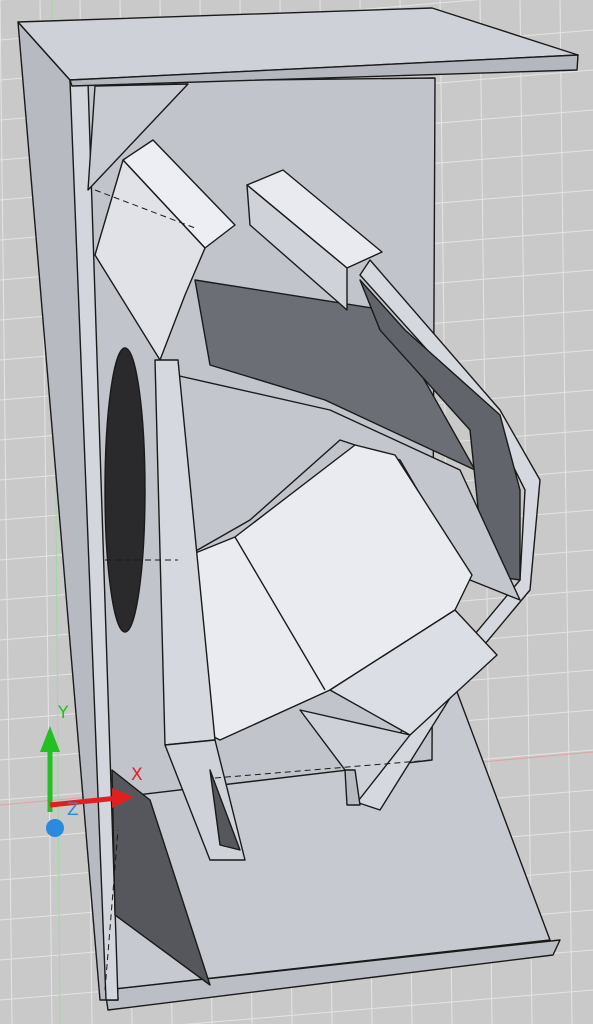  I want to click on ucs-z-label: Z, so click(73, 810).